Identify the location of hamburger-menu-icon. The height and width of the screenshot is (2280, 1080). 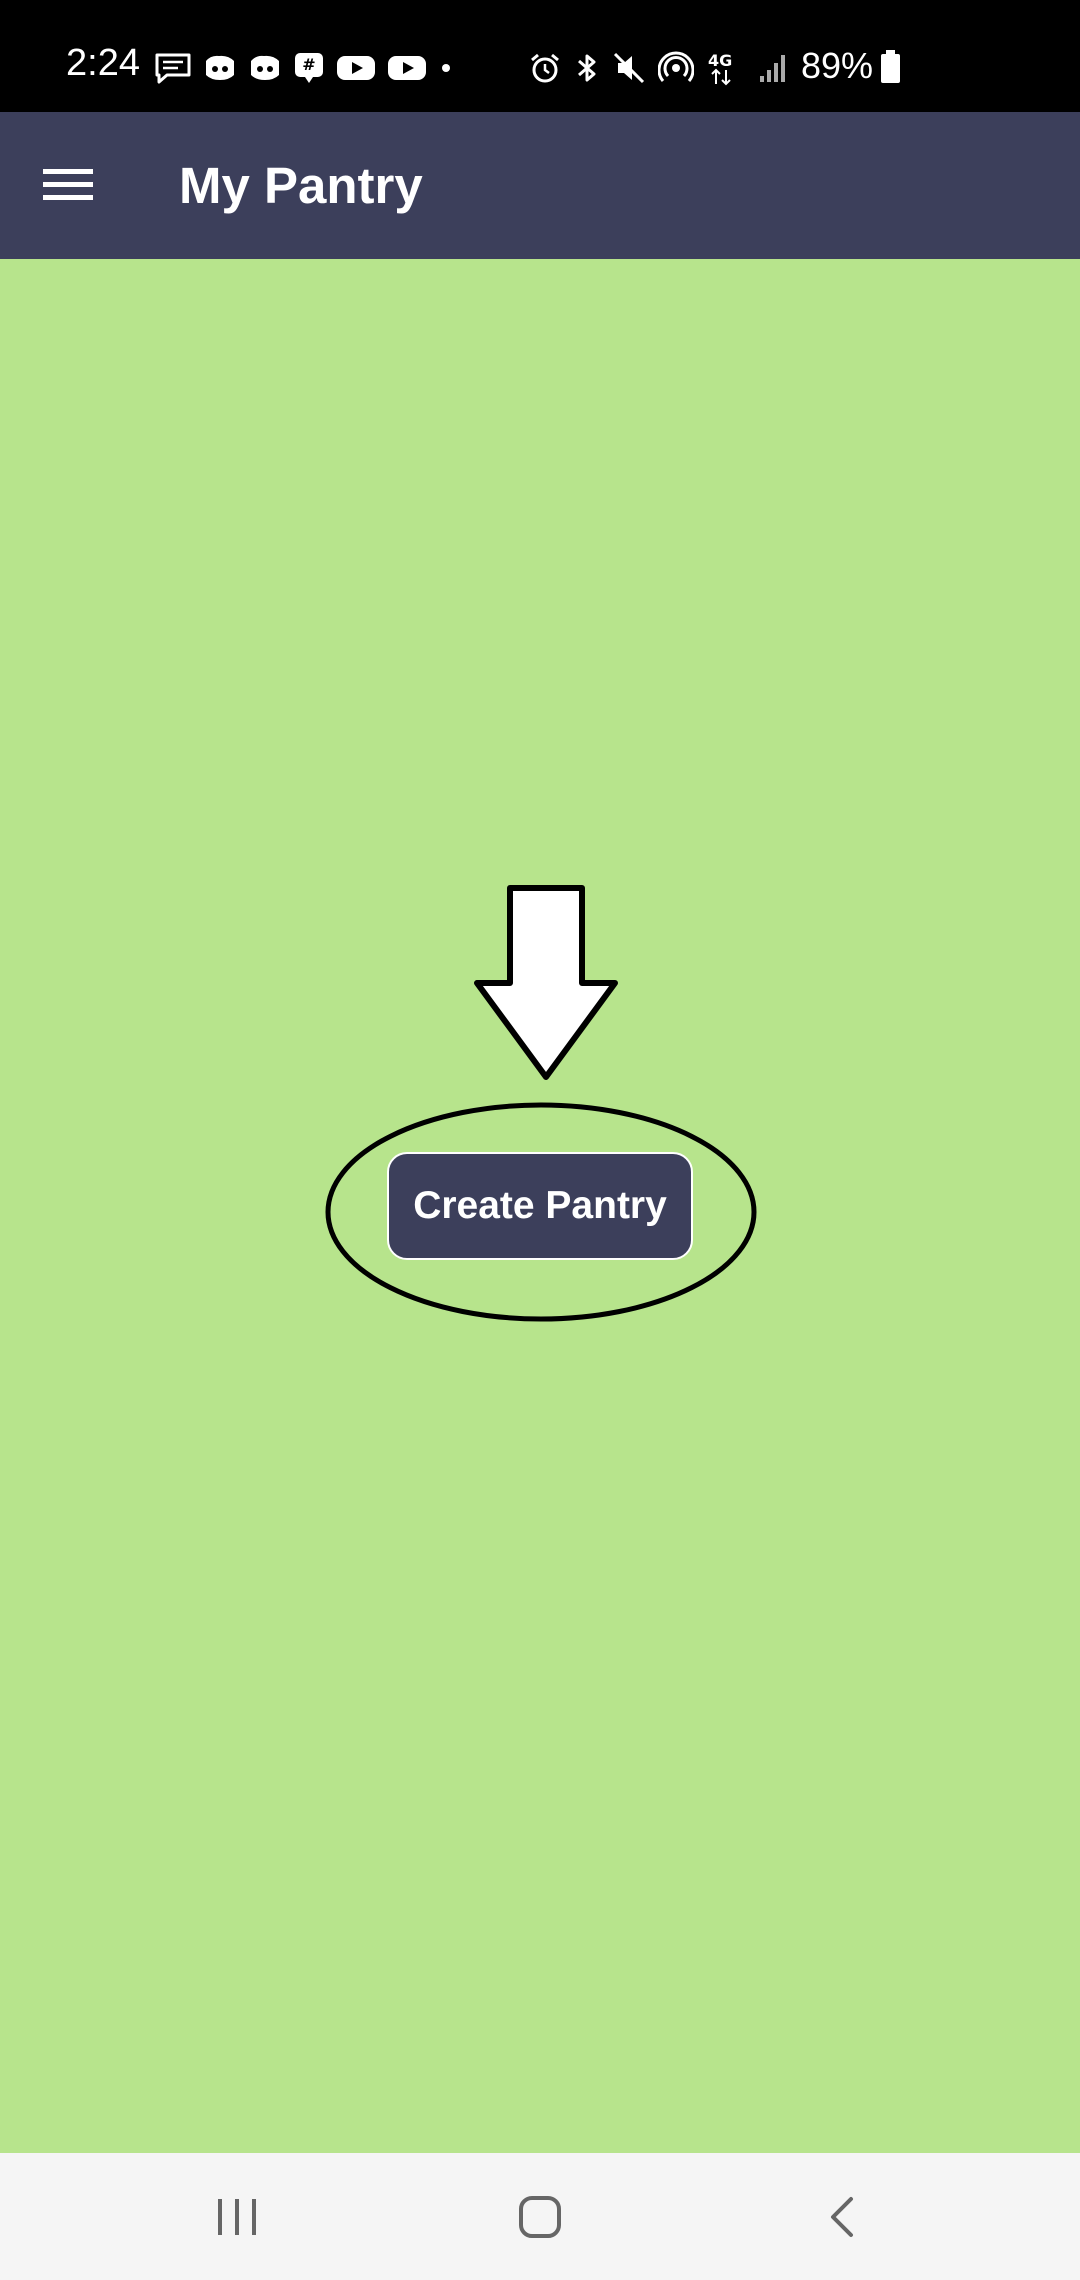
(68, 184).